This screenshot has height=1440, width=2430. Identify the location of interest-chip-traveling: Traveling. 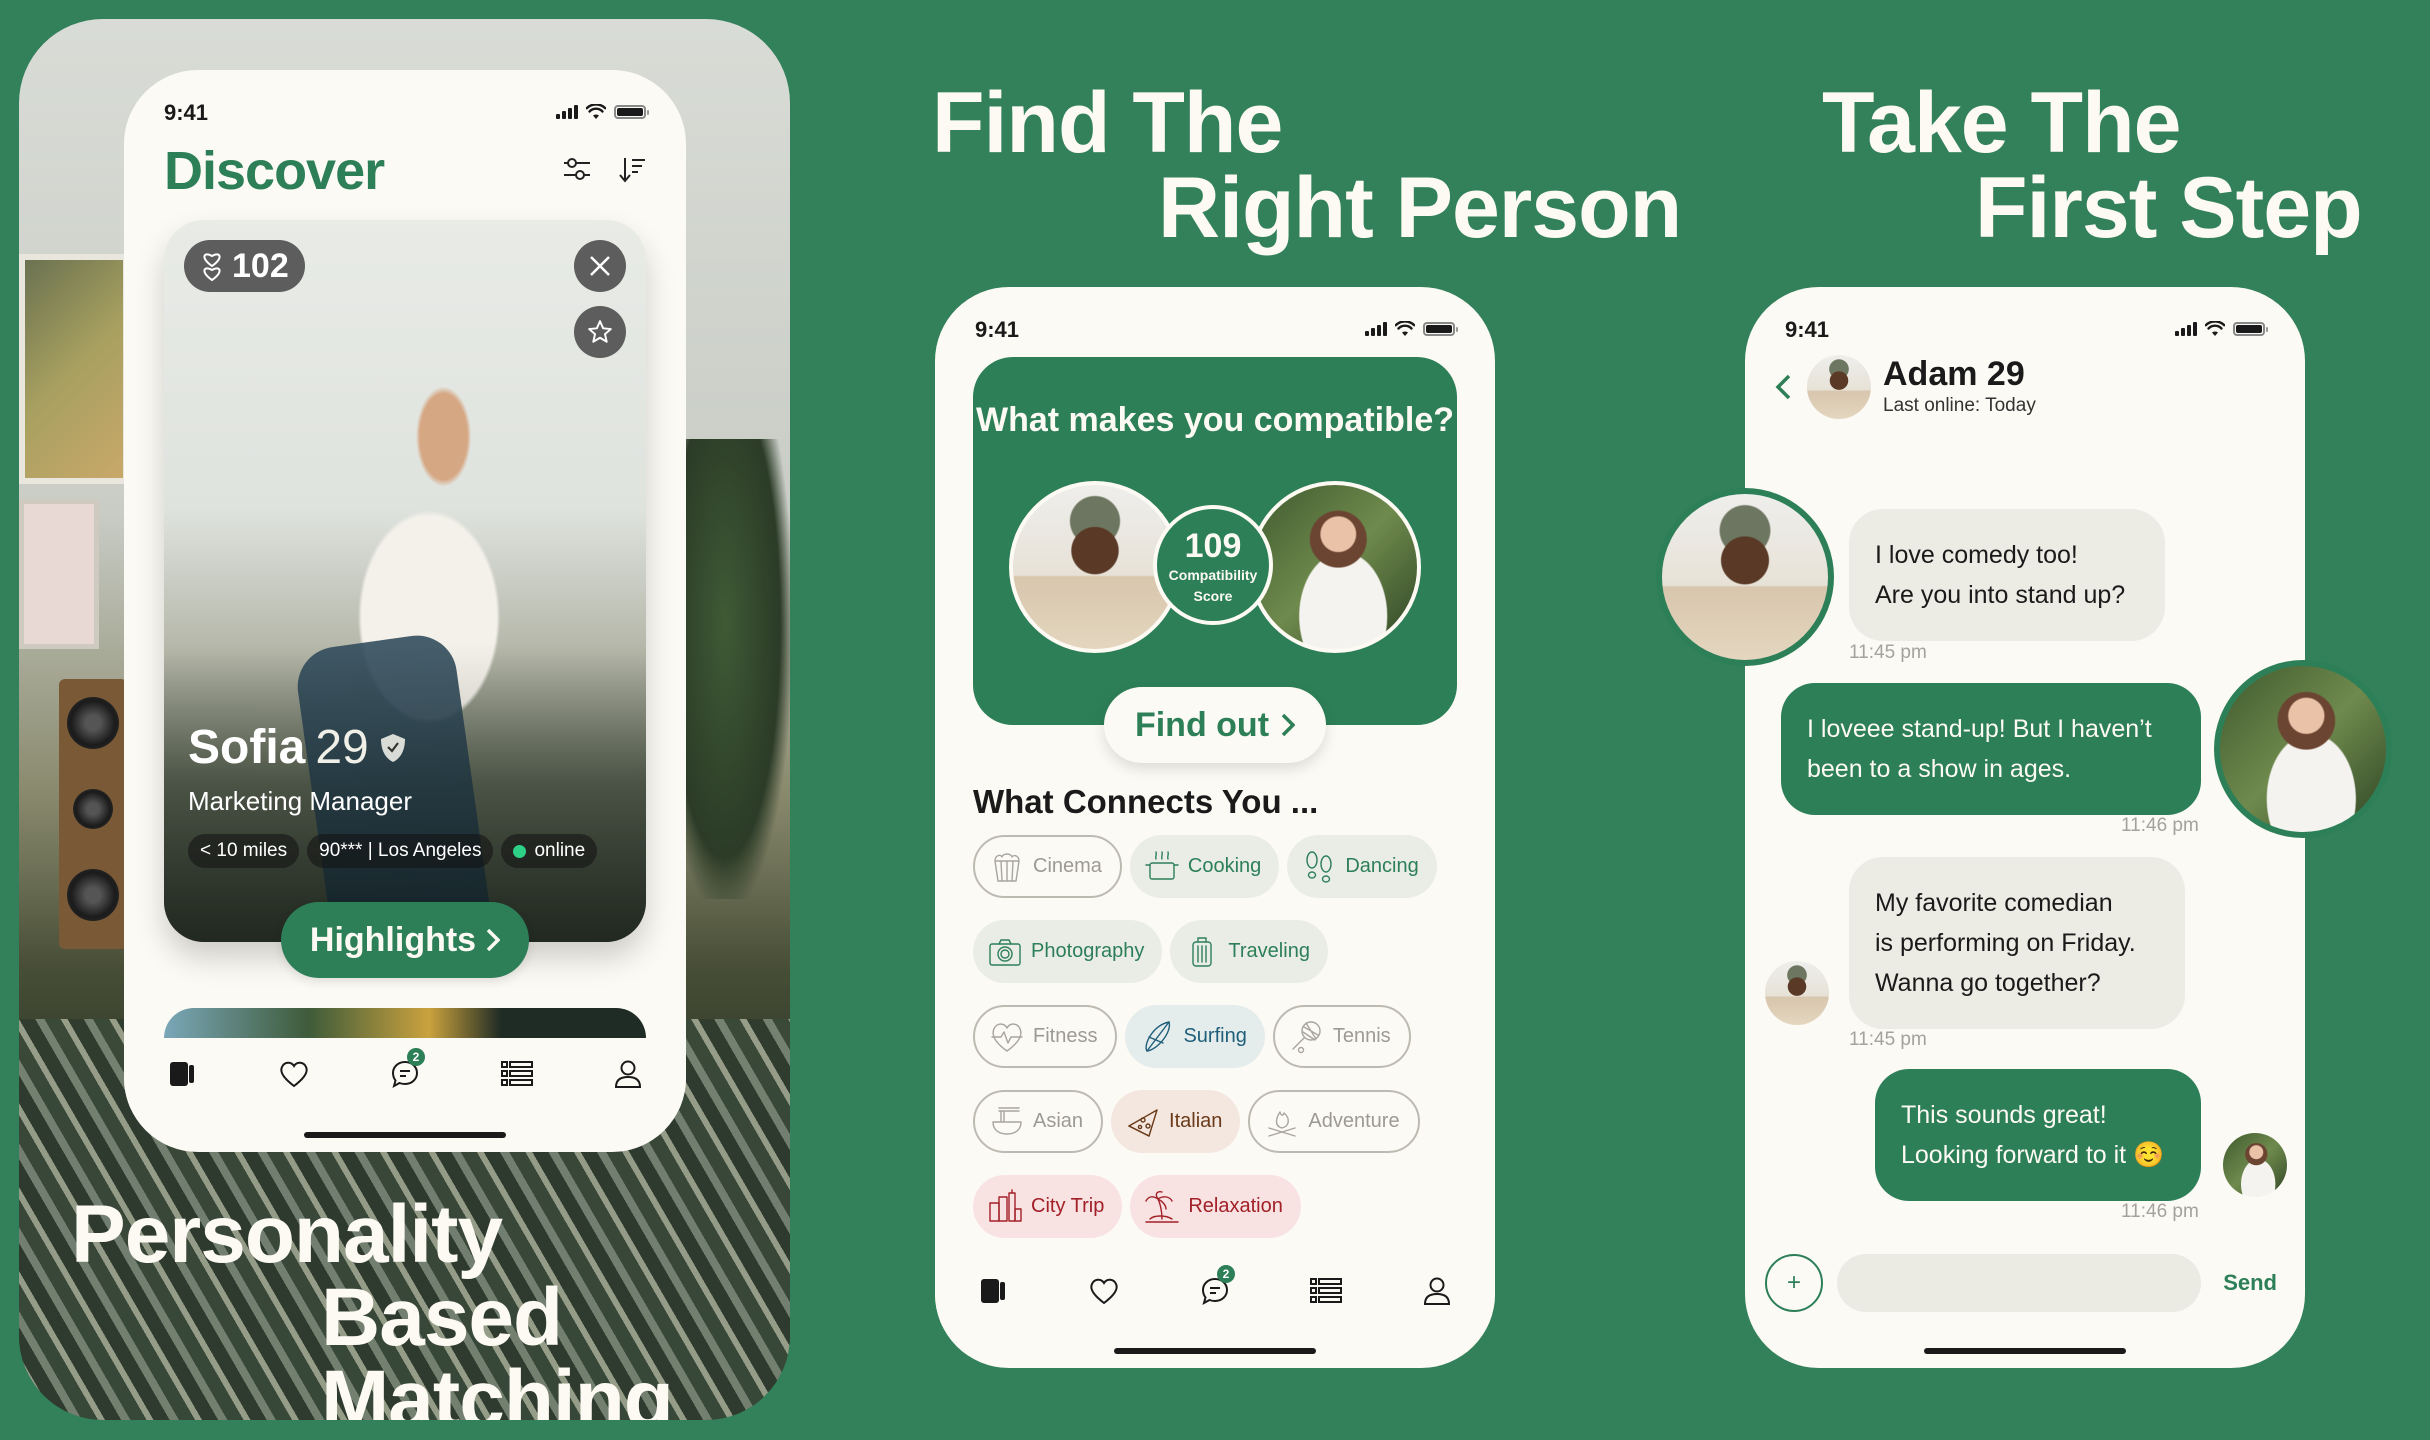
(1249, 951).